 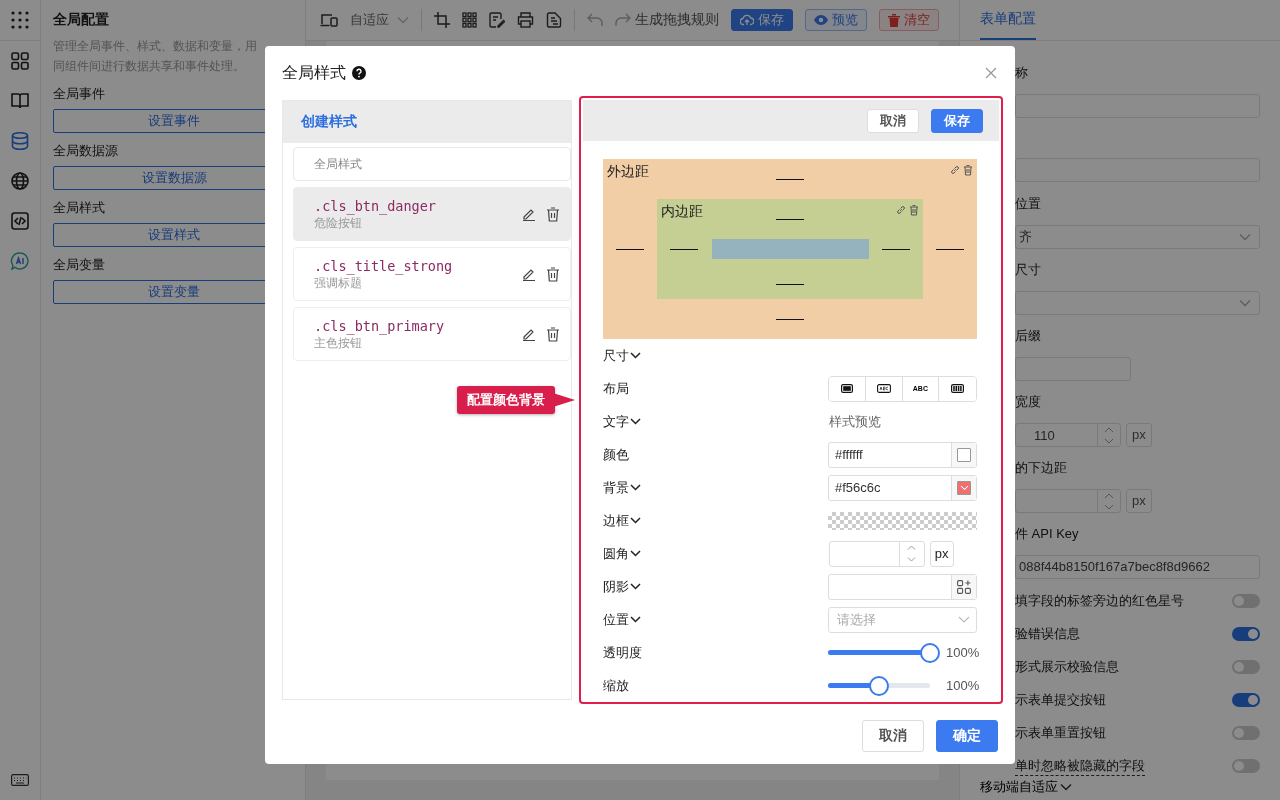 I want to click on property-label: 背景, so click(x=715, y=487).